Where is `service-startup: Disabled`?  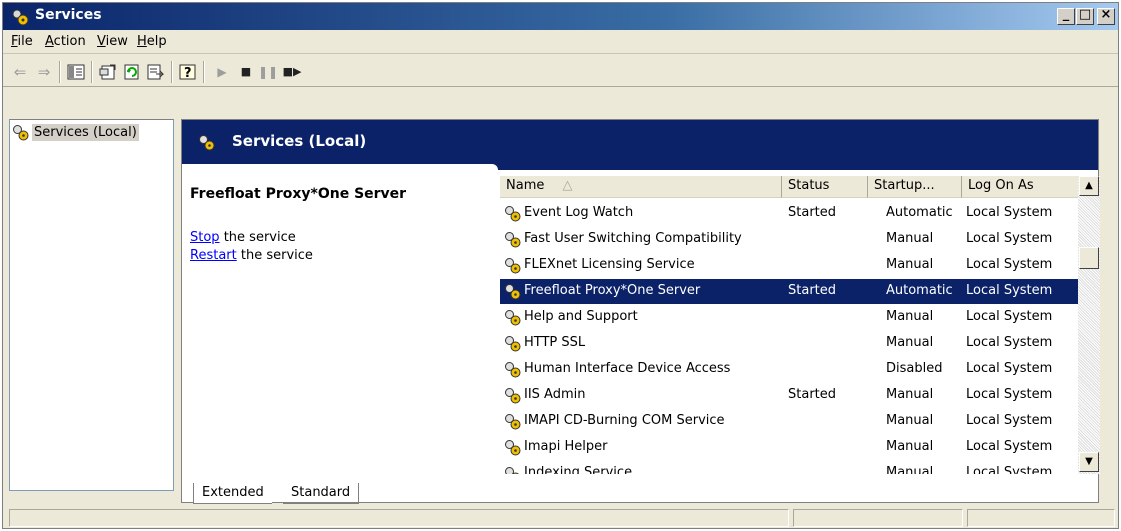 service-startup: Disabled is located at coordinates (914, 368).